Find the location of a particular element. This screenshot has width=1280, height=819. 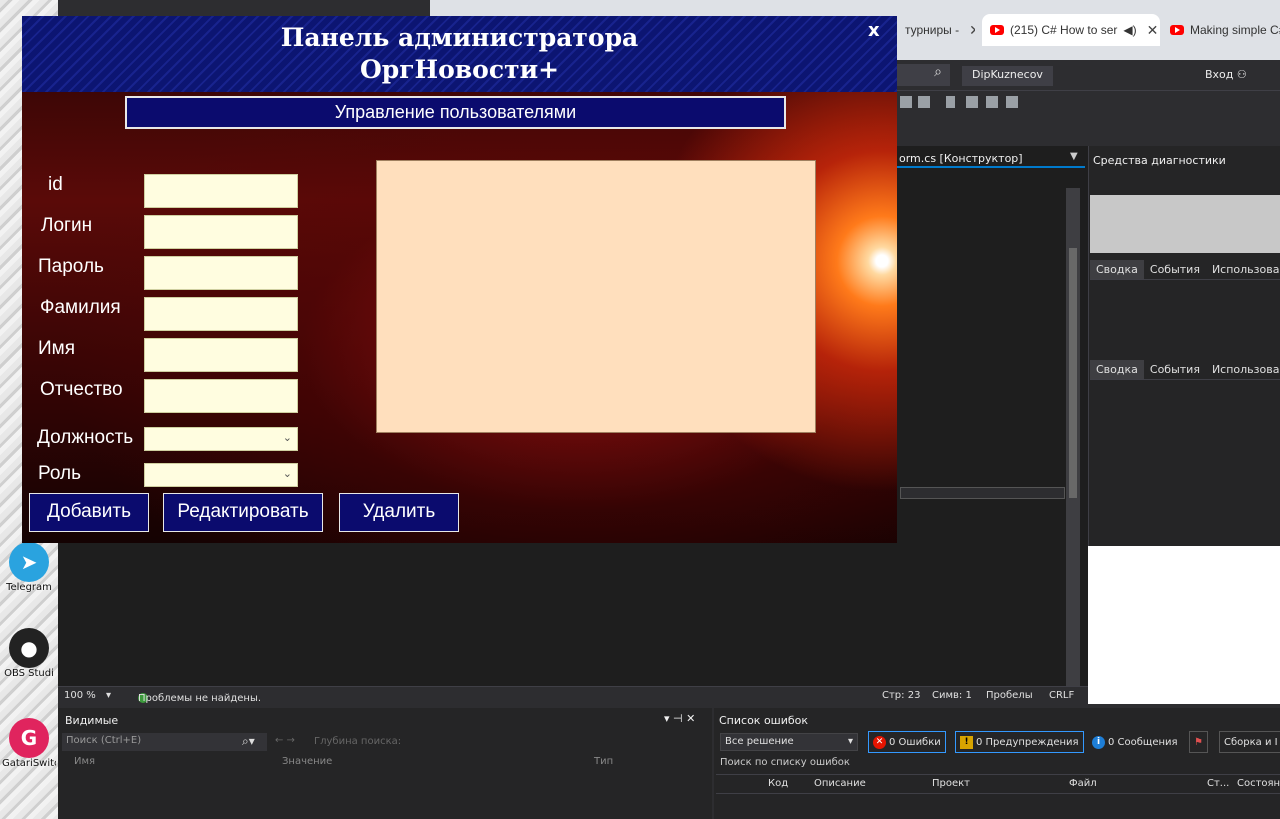

filter-icon: ⚑ is located at coordinates (1198, 742).